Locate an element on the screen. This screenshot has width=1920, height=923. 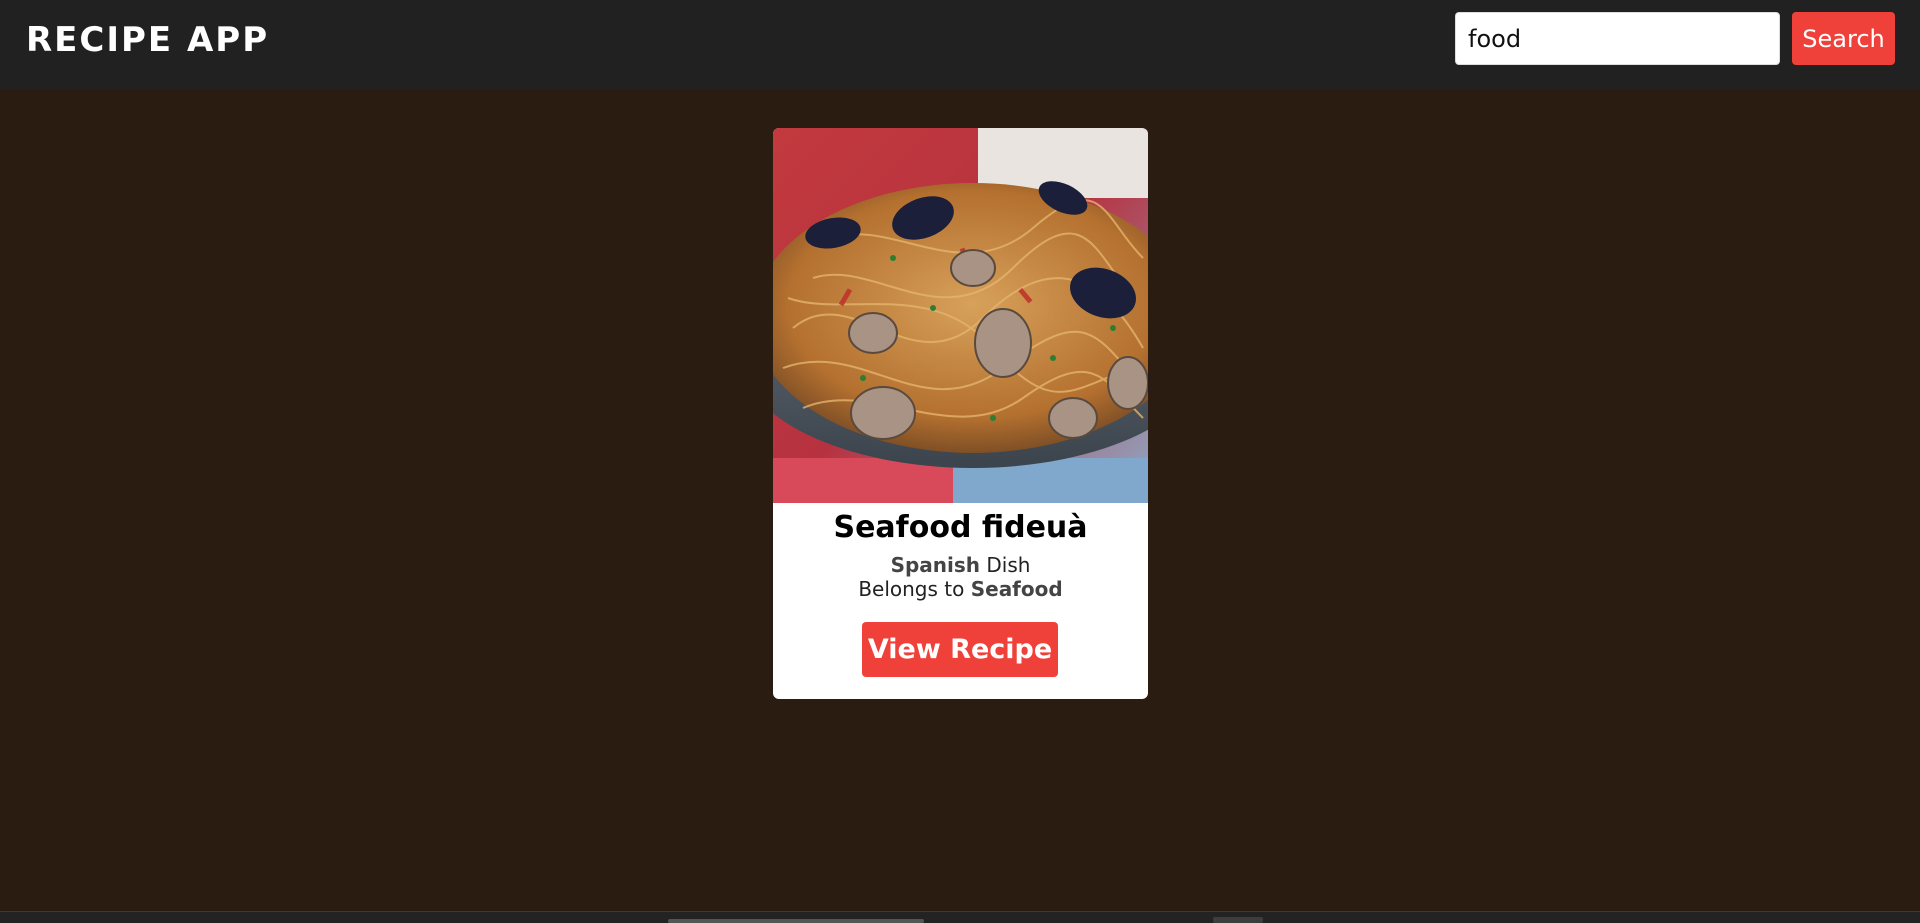
recipe-area-line: Spanish Dish is located at coordinates (960, 565).